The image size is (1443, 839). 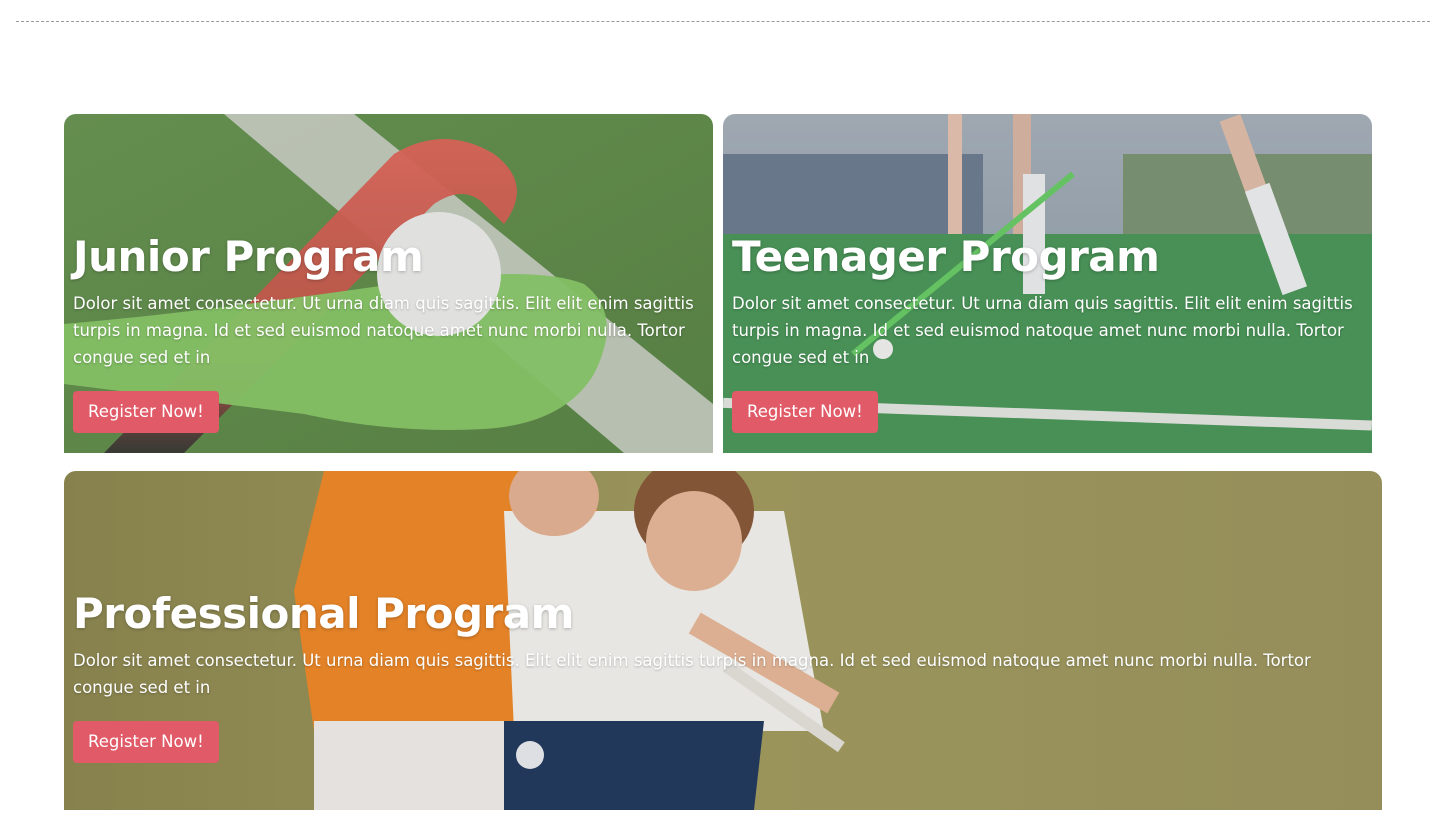 What do you see at coordinates (146, 412) in the screenshot?
I see `register-button-junior: Register Now!` at bounding box center [146, 412].